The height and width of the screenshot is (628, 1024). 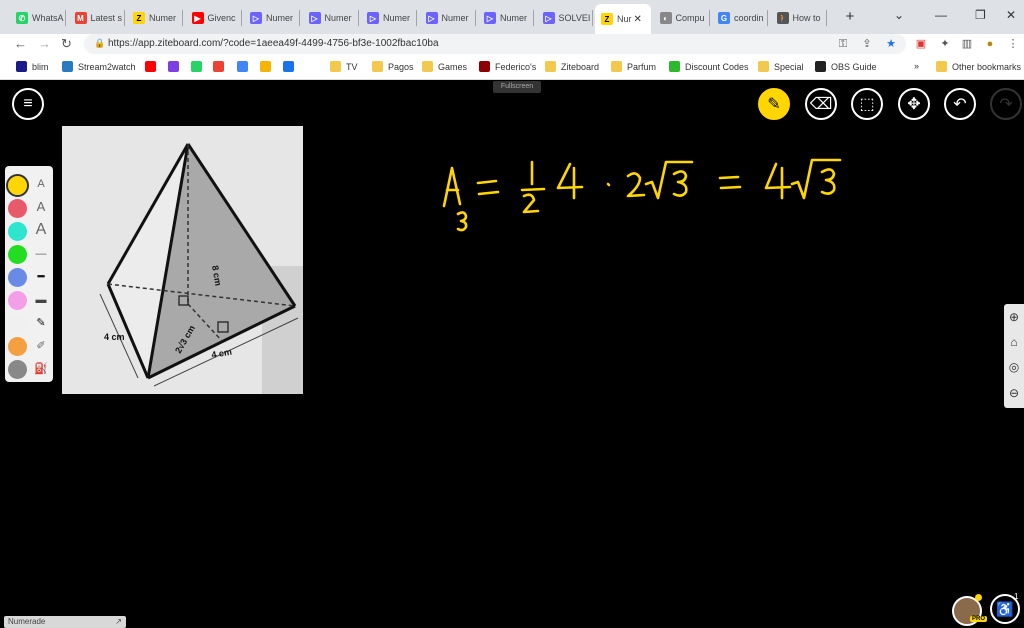 What do you see at coordinates (682, 18) in the screenshot?
I see `browser-tab: ◐ Compu` at bounding box center [682, 18].